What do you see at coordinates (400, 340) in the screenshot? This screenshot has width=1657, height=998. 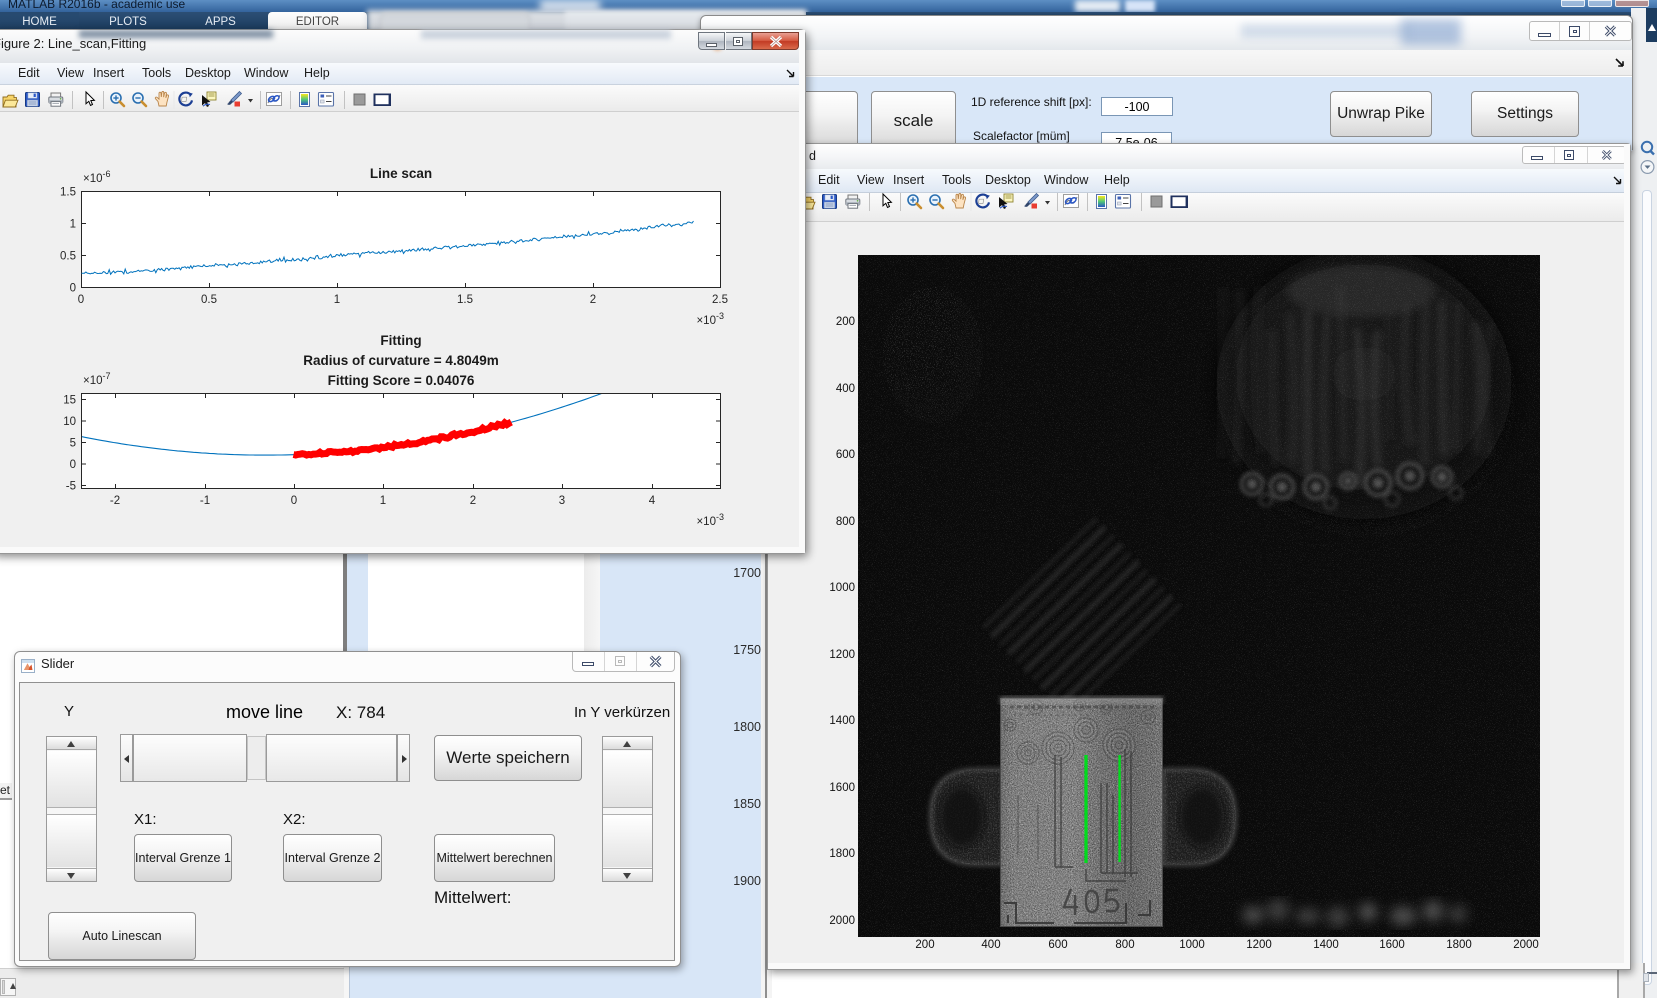 I see `svg-text: Fitting` at bounding box center [400, 340].